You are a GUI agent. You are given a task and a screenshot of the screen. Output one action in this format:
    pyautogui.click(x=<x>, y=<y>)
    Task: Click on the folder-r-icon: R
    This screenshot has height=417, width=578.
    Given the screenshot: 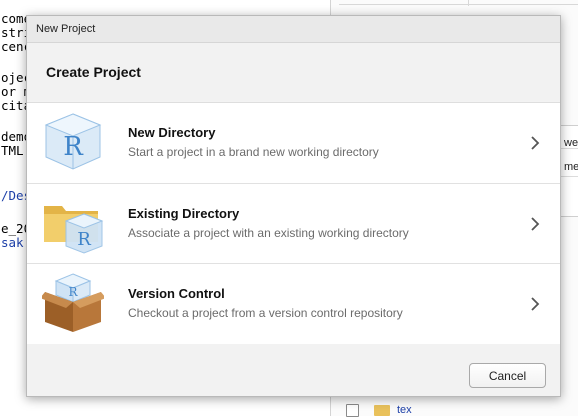 What is the action you would take?
    pyautogui.click(x=74, y=230)
    